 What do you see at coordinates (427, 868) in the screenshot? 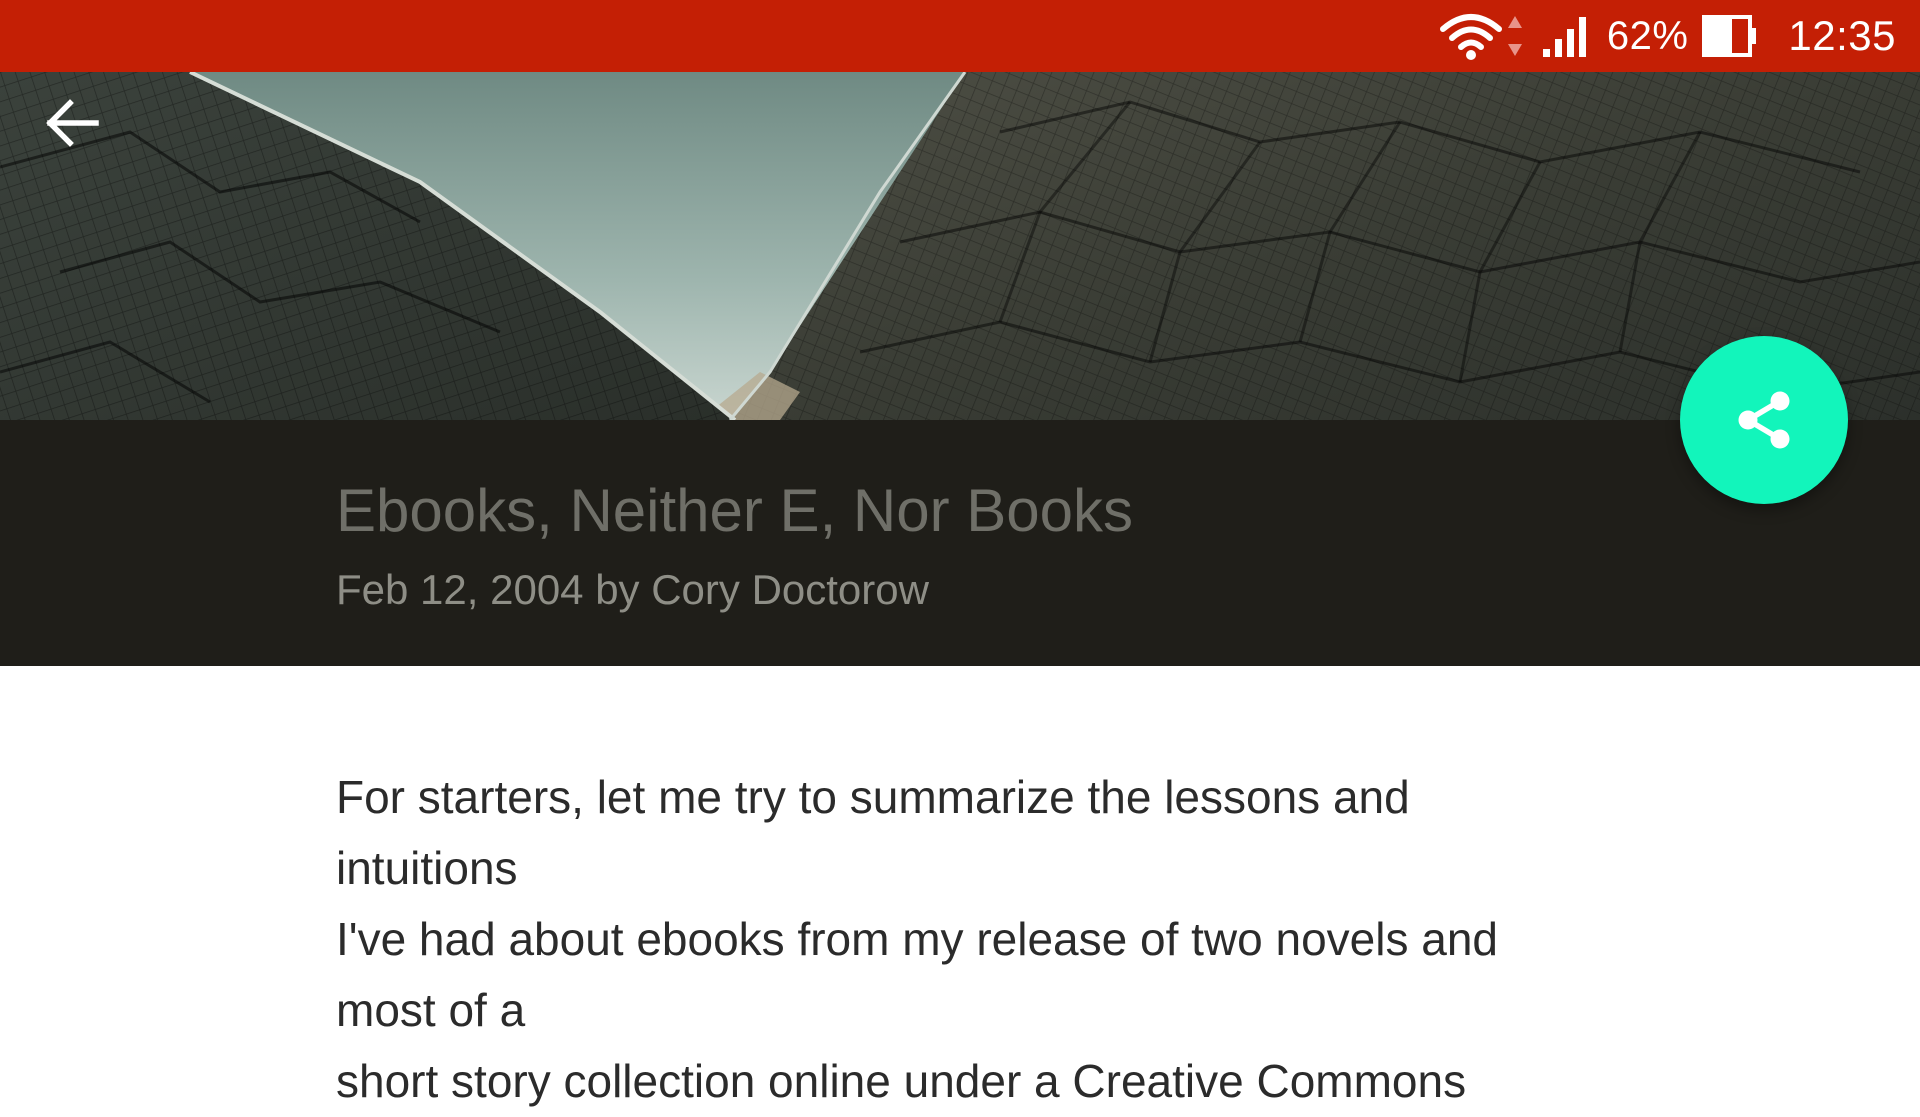
I see `article-line: intuitions` at bounding box center [427, 868].